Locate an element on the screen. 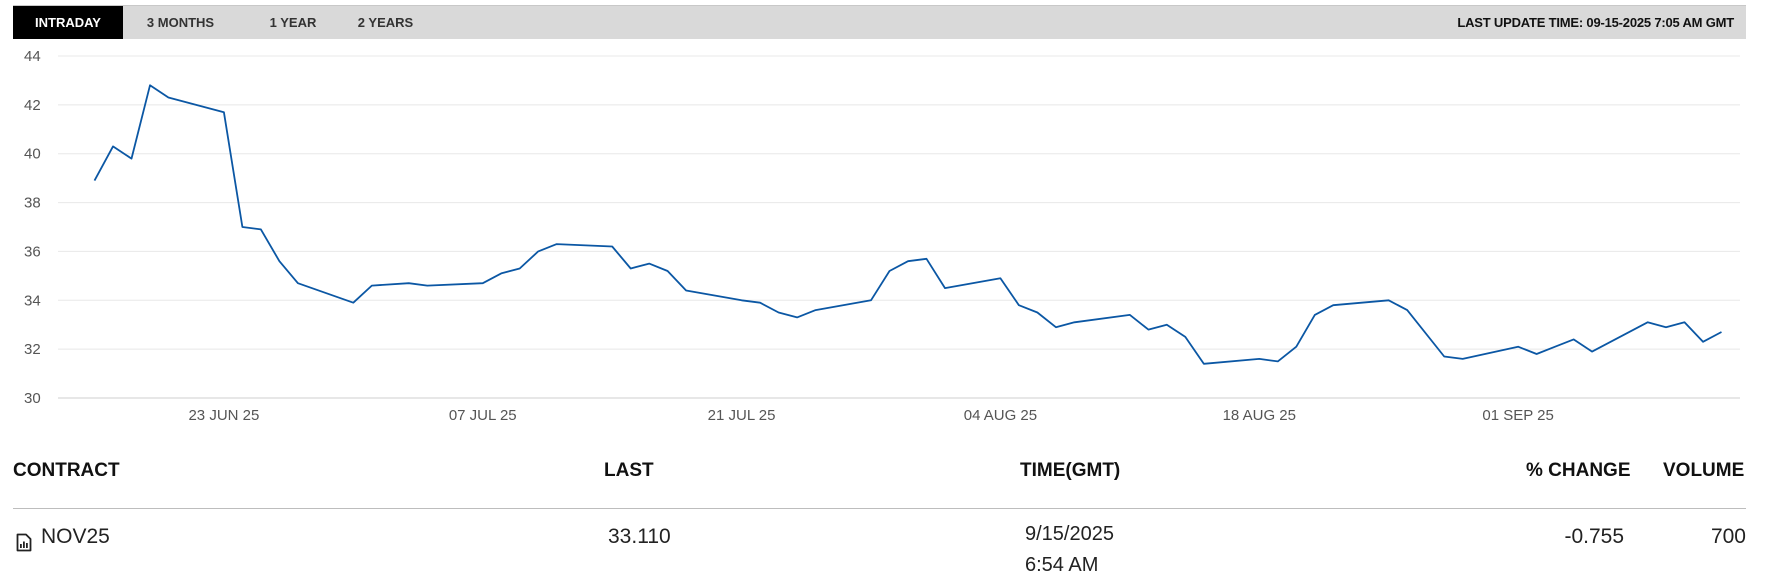 This screenshot has height=577, width=1767. y-tick-label: 34 is located at coordinates (32, 300).